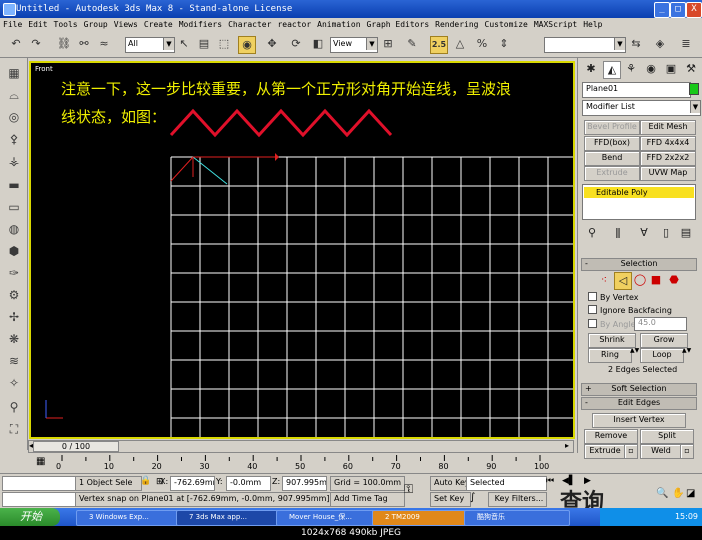 This screenshot has width=702, height=540. What do you see at coordinates (14, 139) in the screenshot?
I see `lights-icon: ⚴` at bounding box center [14, 139].